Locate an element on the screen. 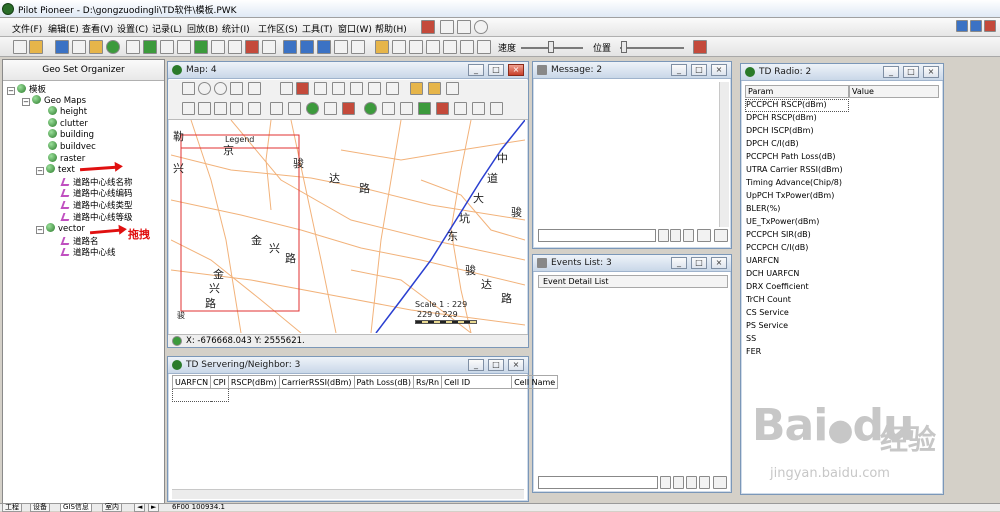 The width and height of the screenshot is (1000, 512). message-filter-input is located at coordinates (597, 235).